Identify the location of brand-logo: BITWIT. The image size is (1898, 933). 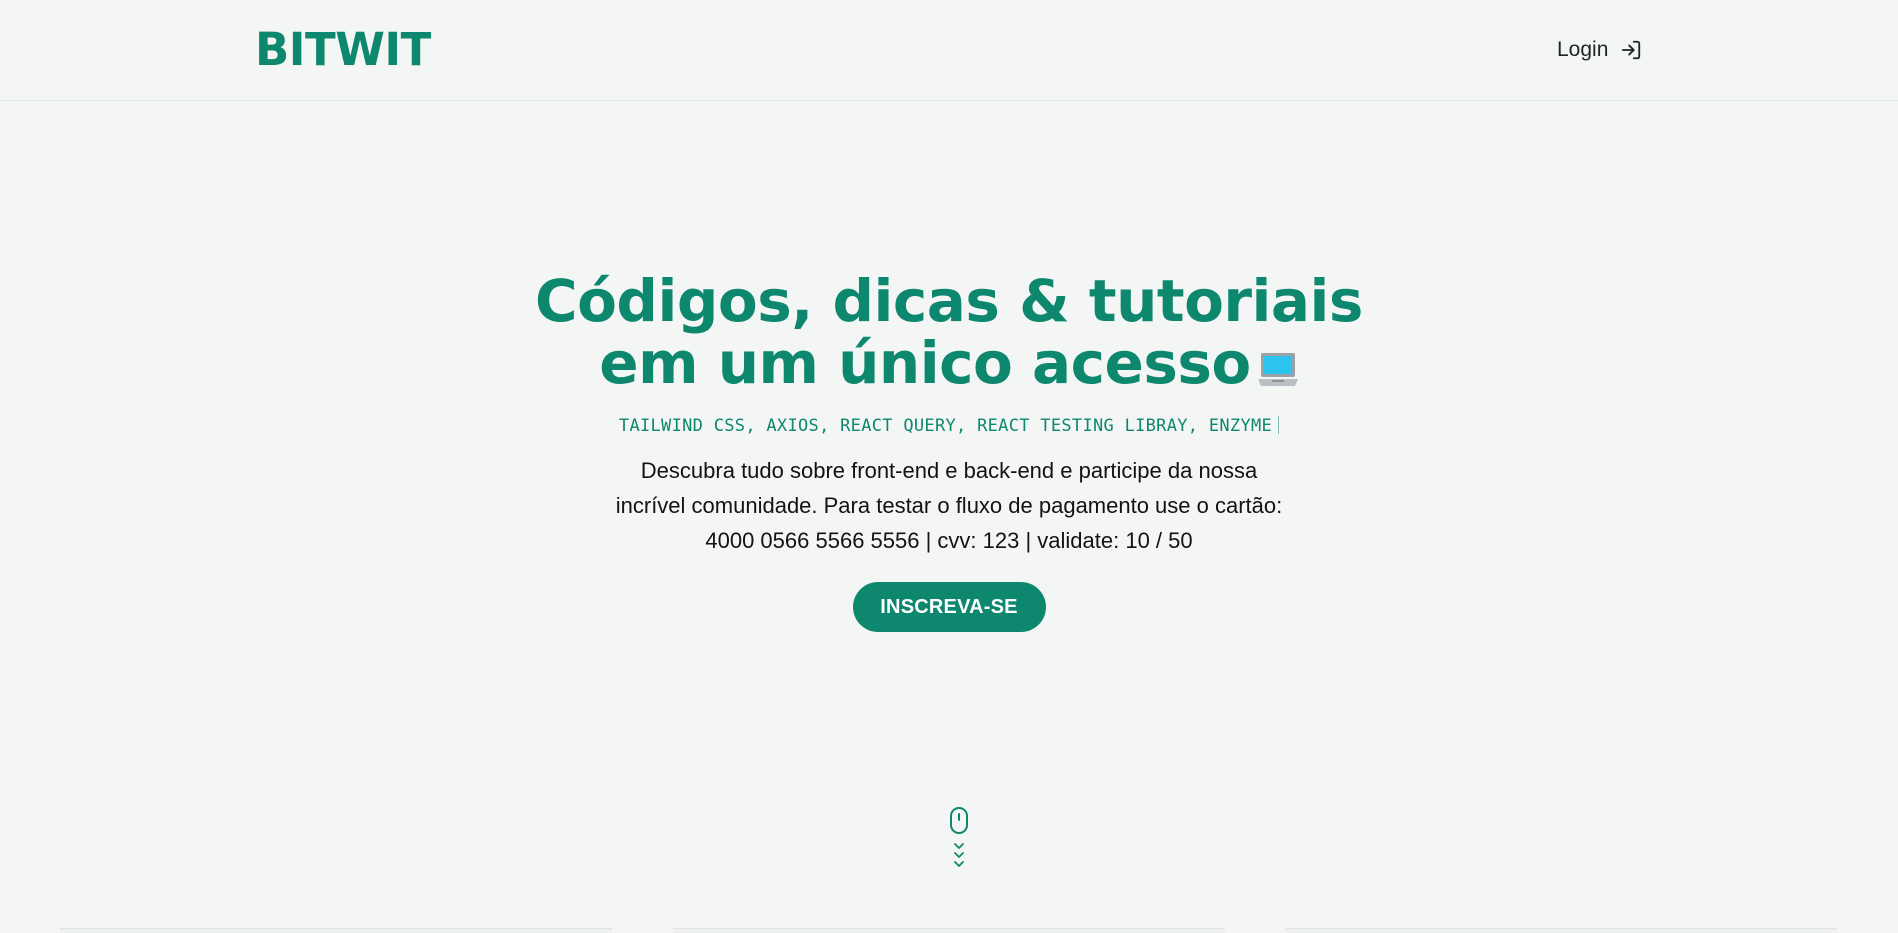
(343, 50).